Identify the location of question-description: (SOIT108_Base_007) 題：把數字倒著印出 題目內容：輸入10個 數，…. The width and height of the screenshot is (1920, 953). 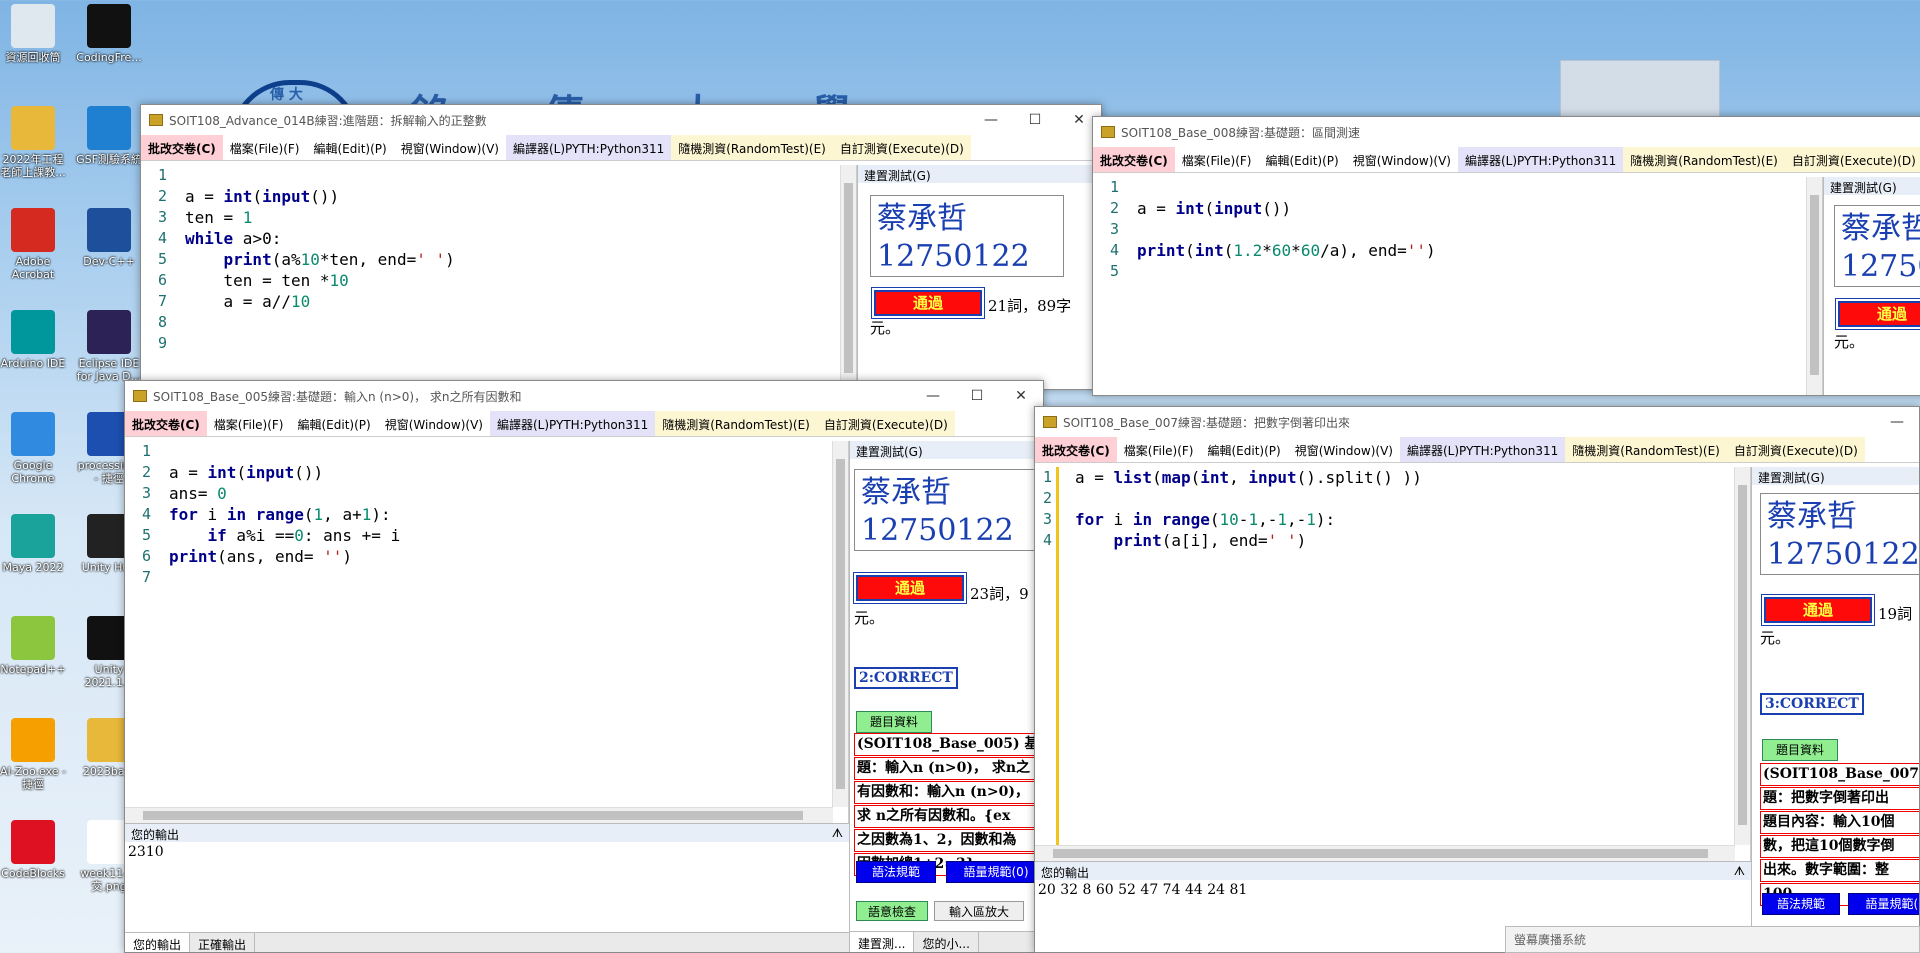
(1839, 835).